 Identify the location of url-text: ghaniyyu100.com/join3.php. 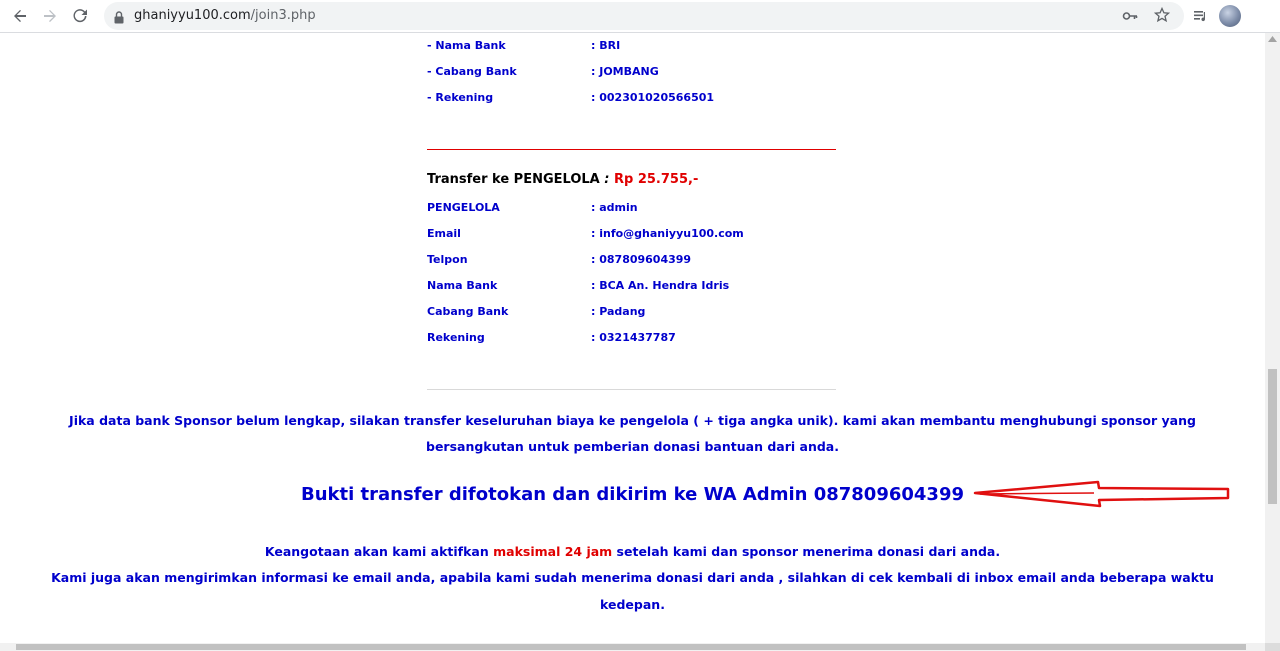
(225, 15).